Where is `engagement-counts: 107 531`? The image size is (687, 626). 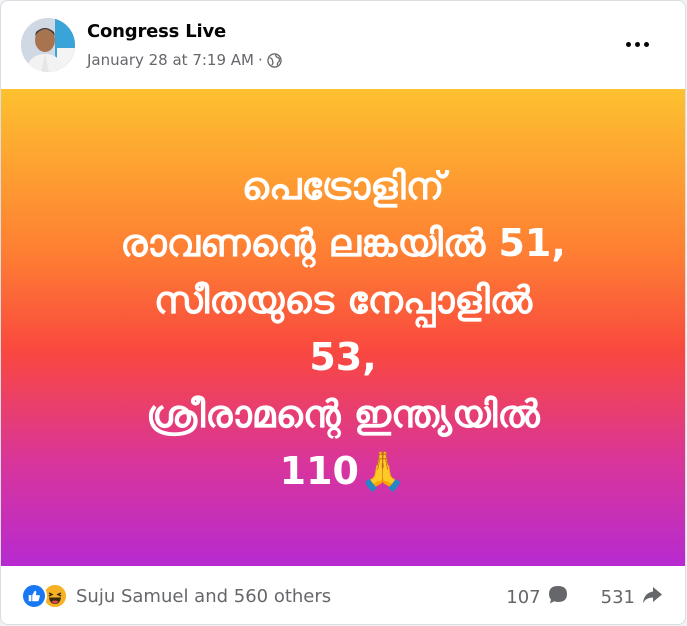
engagement-counts: 107 531 is located at coordinates (584, 597).